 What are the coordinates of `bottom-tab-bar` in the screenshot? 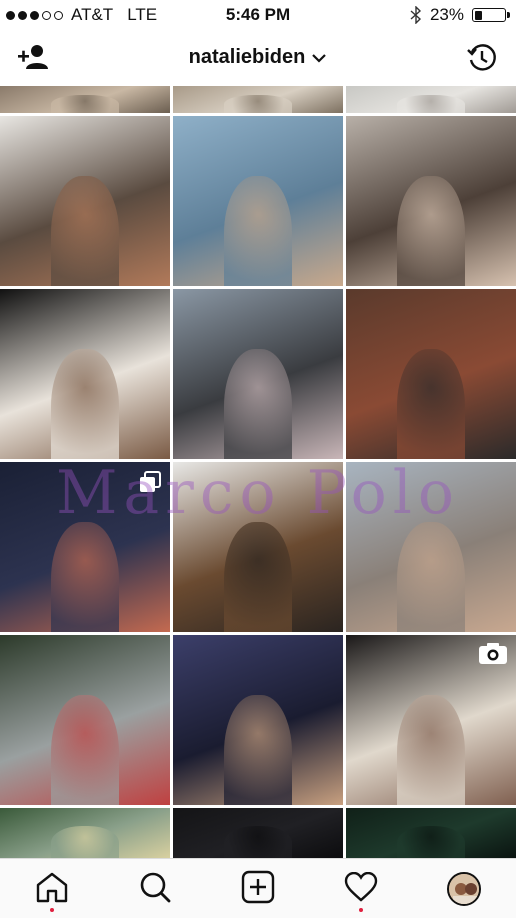 It's located at (258, 888).